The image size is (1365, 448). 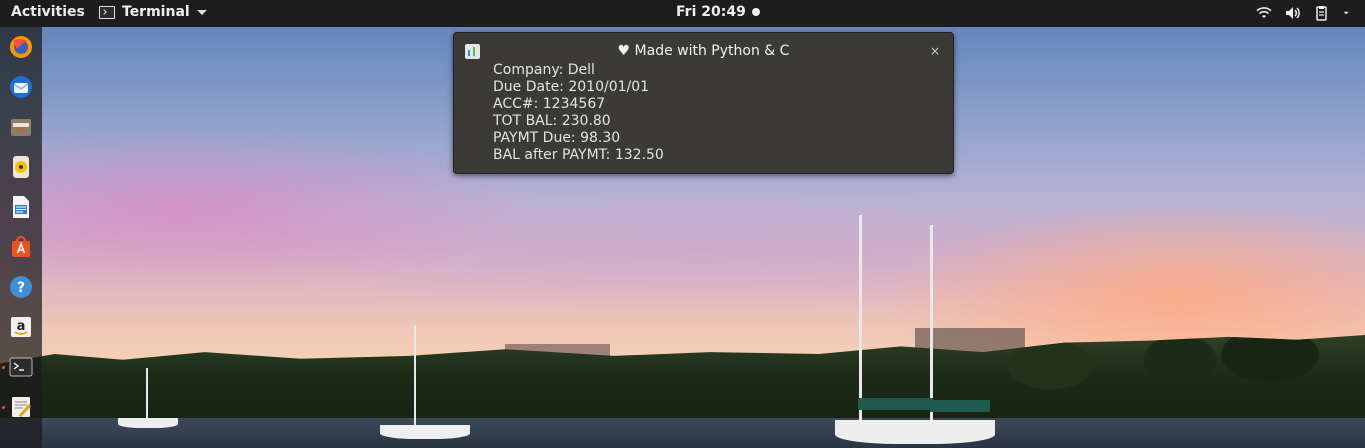 I want to click on text-editor-icon, so click(x=21, y=407).